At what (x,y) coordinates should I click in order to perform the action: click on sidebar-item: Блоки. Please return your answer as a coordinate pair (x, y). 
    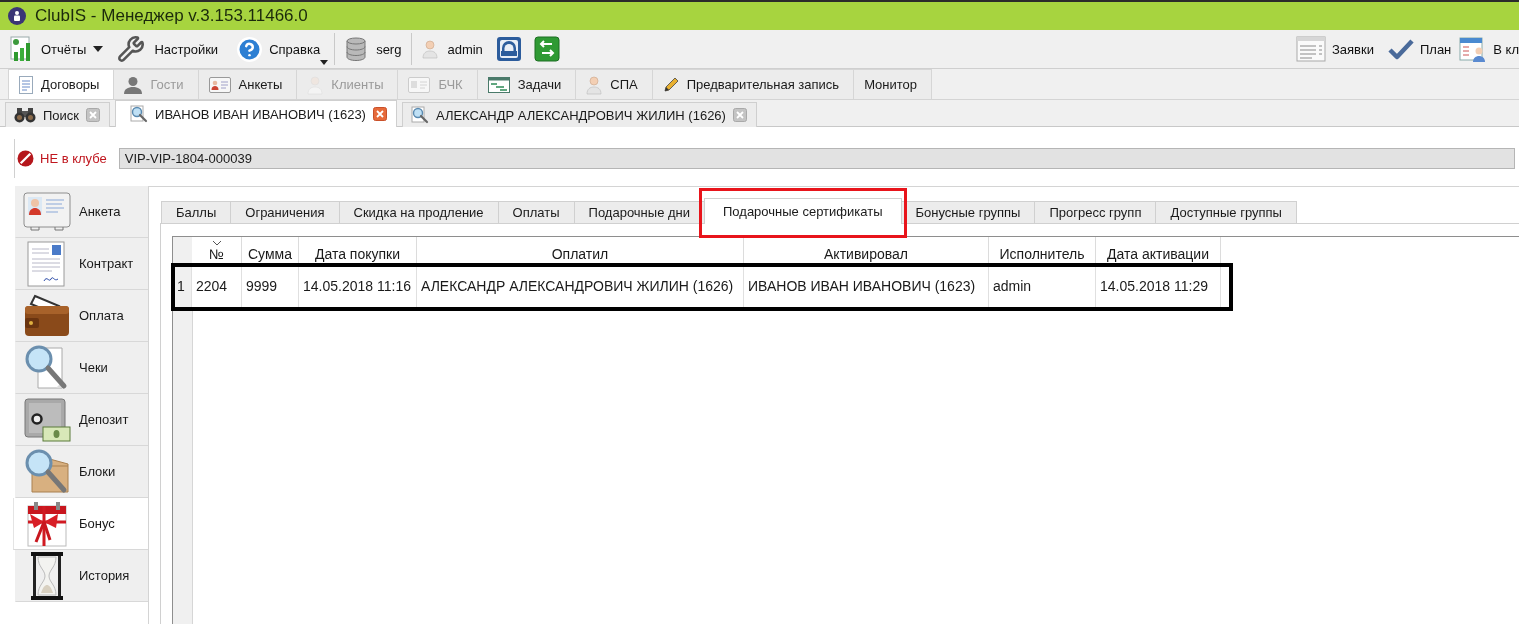
    Looking at the image, I should click on (81, 472).